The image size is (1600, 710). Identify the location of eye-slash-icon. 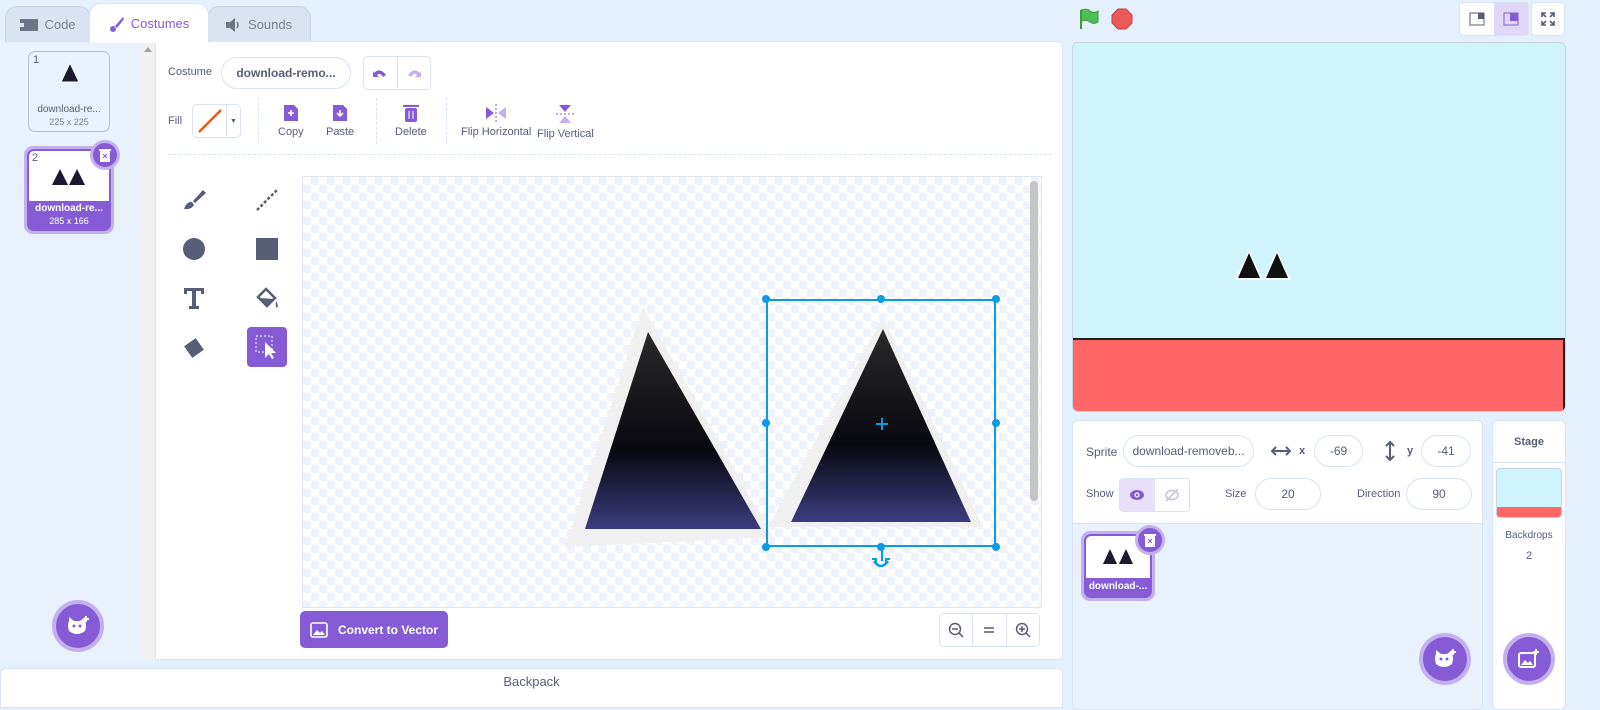
(1172, 495).